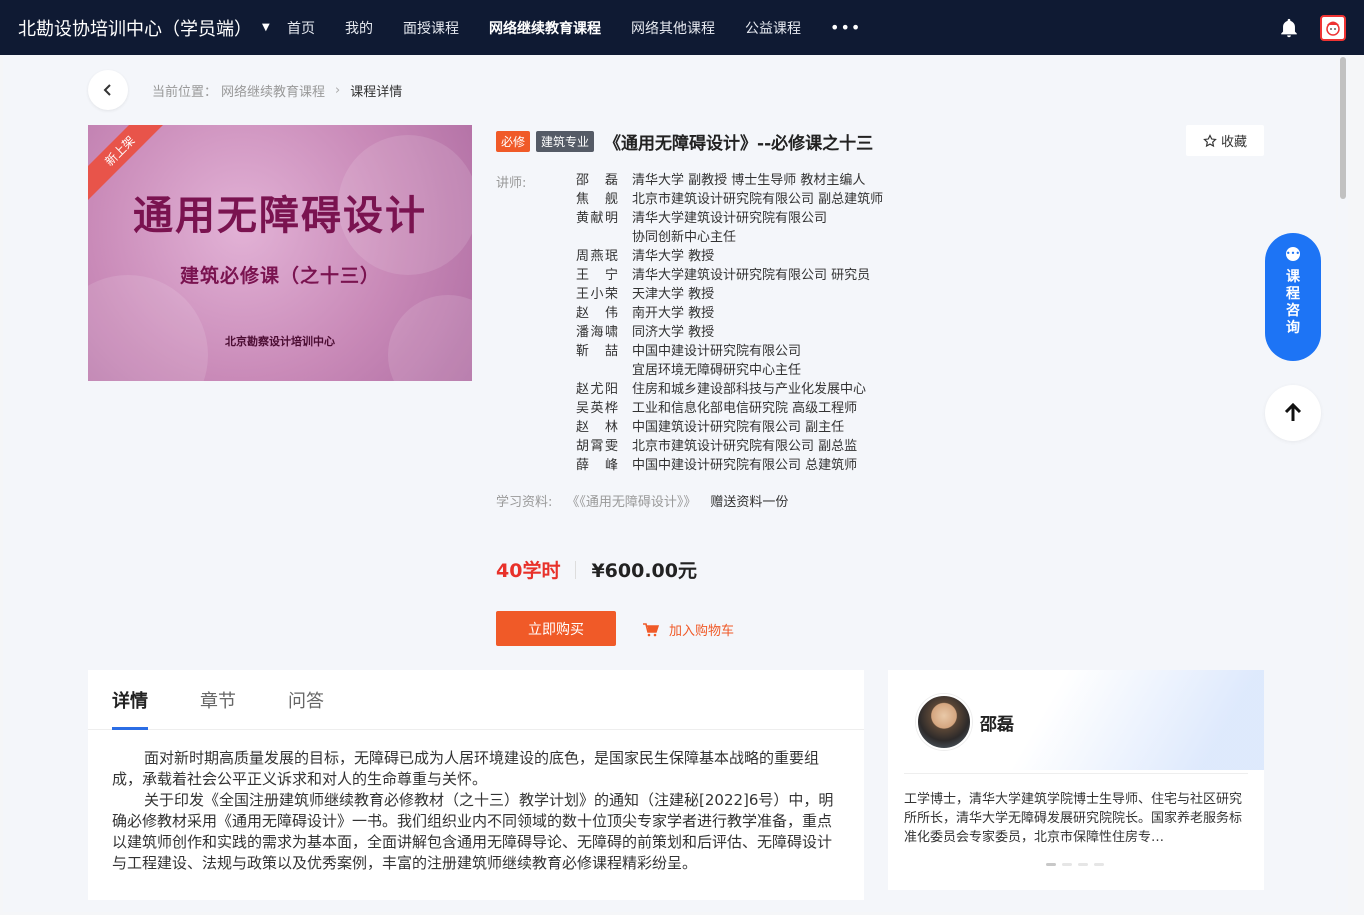 The width and height of the screenshot is (1364, 915). I want to click on favorite-label: 收藏, so click(1233, 142).